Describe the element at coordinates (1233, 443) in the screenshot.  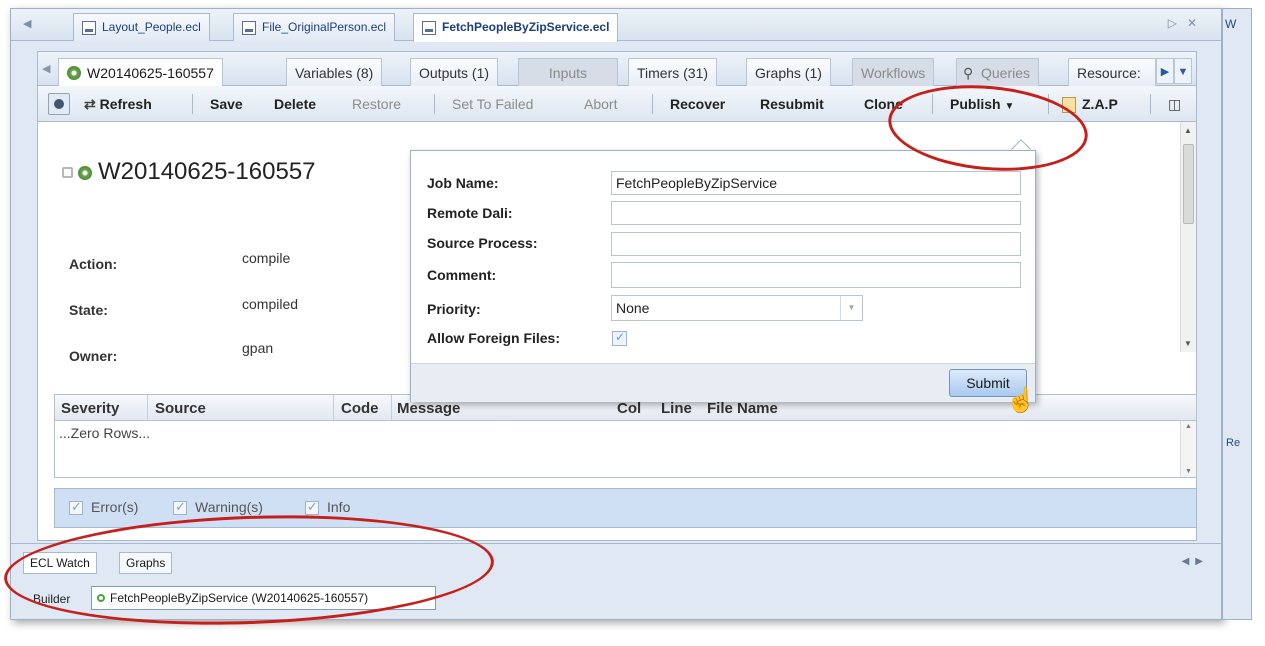
I see `side-view-label: Re` at that location.